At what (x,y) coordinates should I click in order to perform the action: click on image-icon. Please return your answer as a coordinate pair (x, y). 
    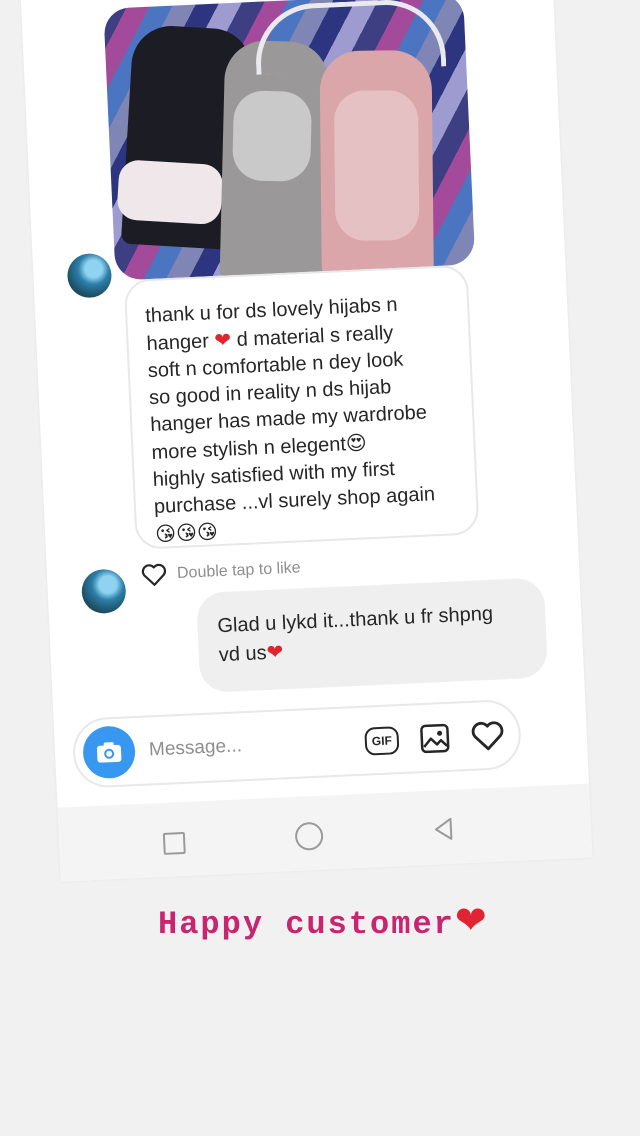
    Looking at the image, I should click on (434, 738).